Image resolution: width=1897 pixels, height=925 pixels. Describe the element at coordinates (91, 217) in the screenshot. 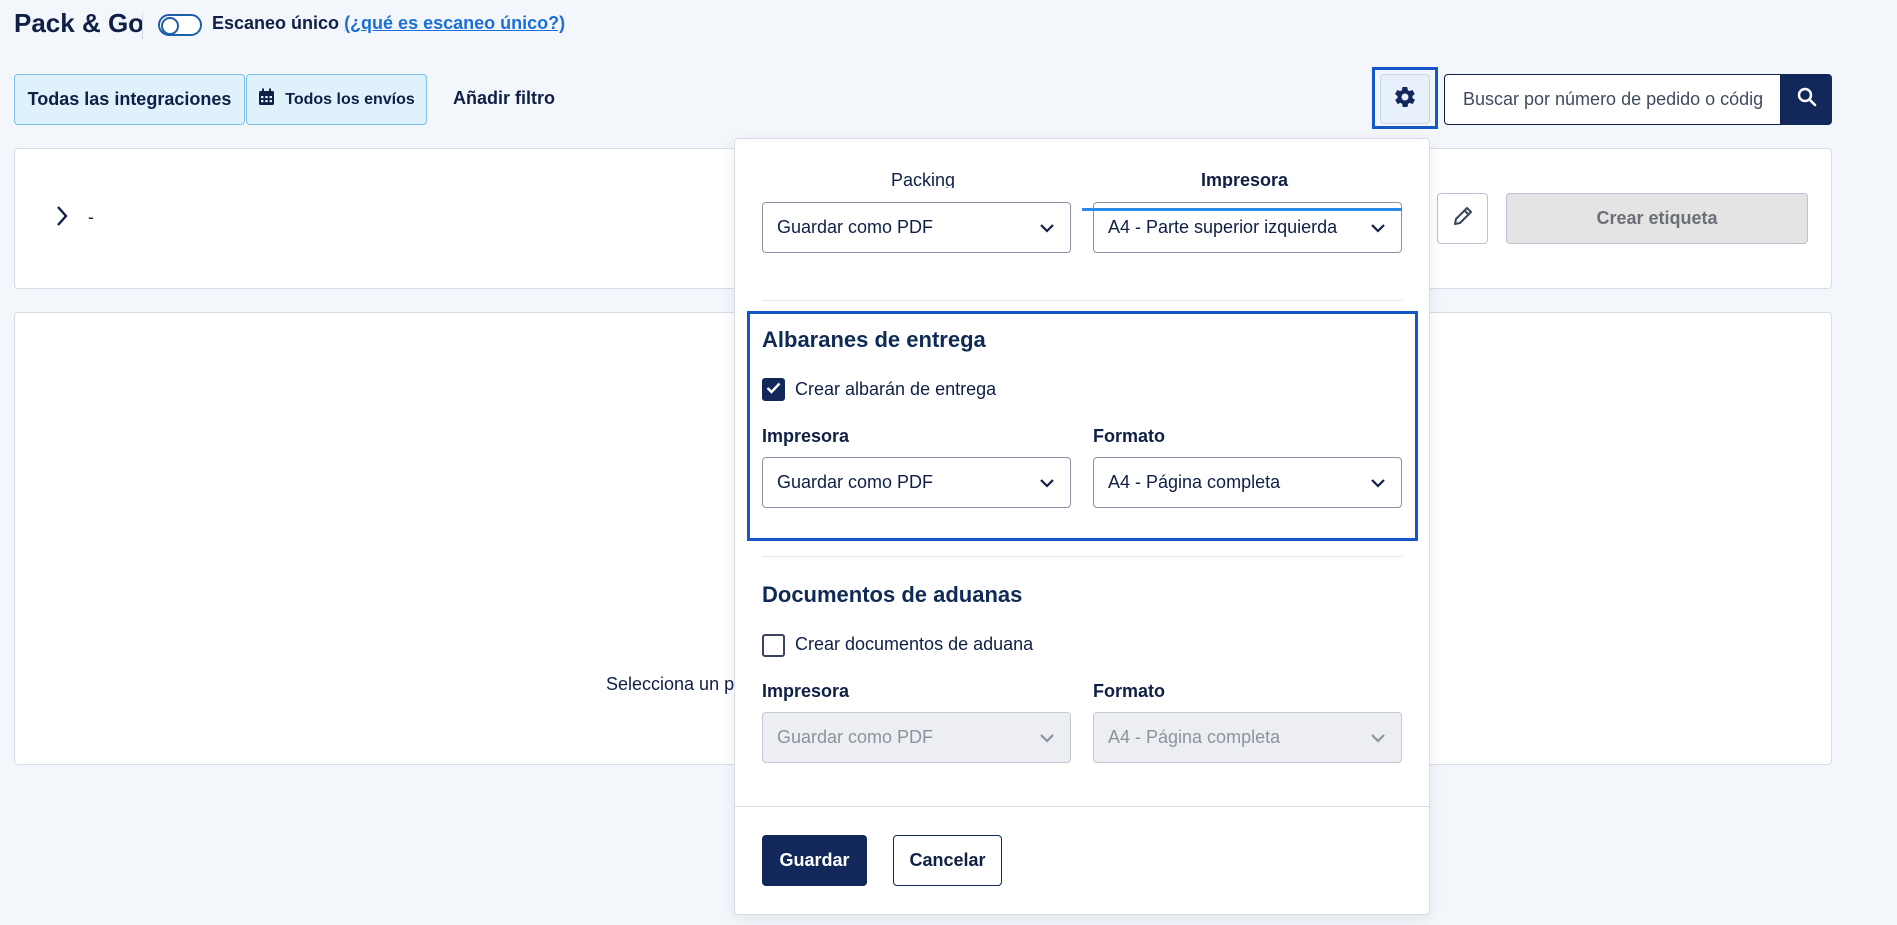

I see `order-title: -` at that location.